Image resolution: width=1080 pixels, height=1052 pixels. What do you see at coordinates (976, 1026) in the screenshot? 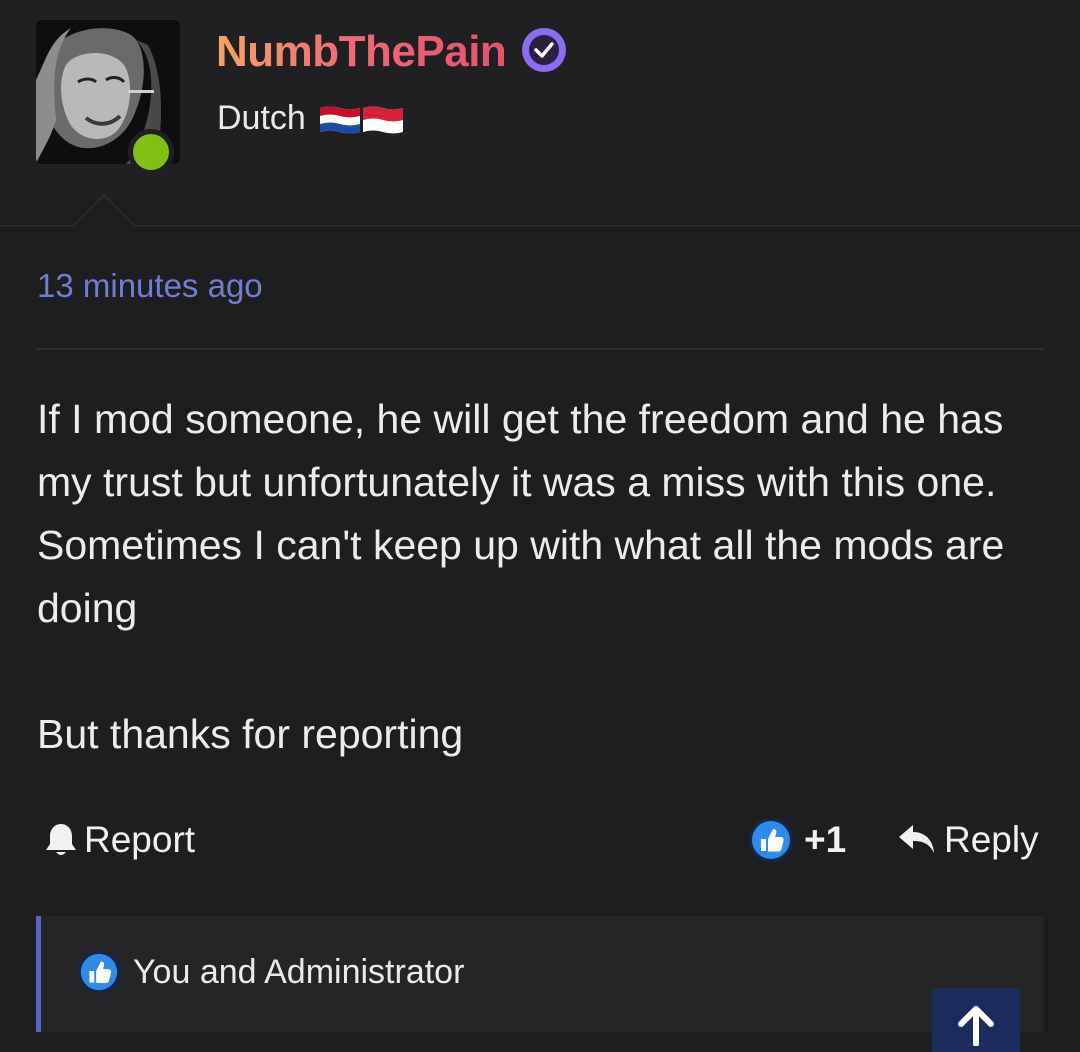
I see `arrow-up-icon` at bounding box center [976, 1026].